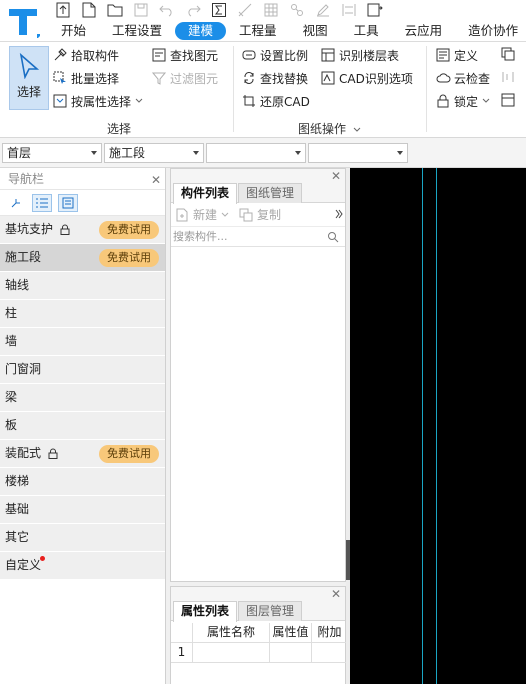 This screenshot has width=526, height=684. I want to click on tab-layer-management: 图层管理, so click(270, 611).